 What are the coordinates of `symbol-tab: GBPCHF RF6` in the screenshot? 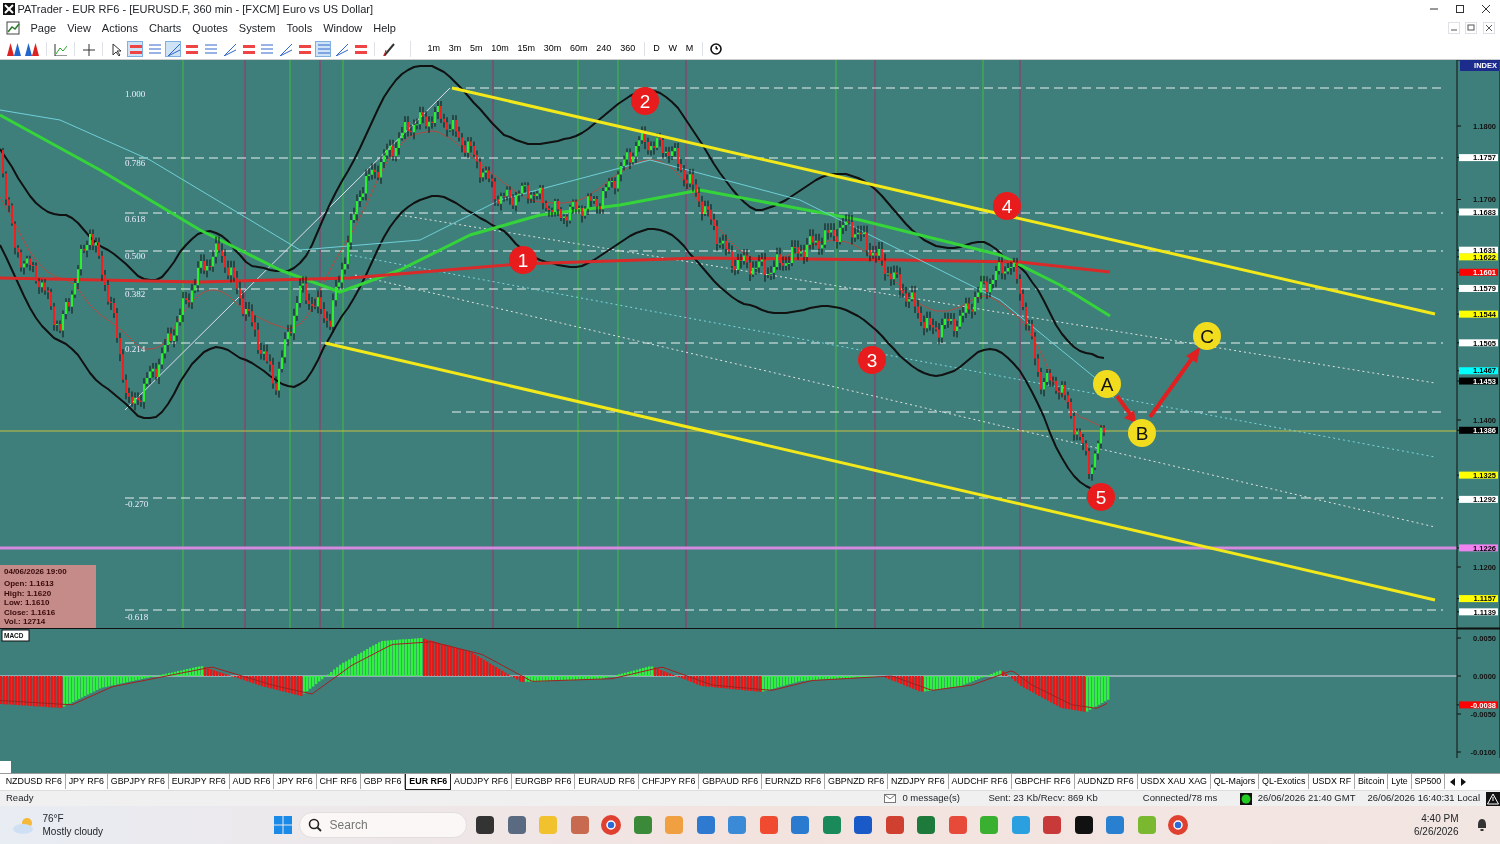 It's located at (1043, 781).